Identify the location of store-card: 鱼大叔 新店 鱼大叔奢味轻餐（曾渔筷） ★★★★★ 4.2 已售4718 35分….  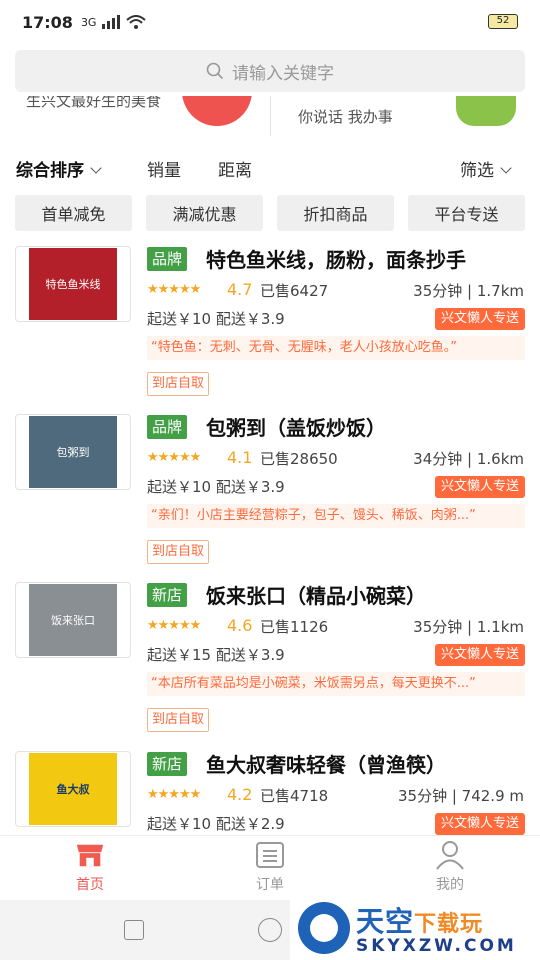
(270, 790).